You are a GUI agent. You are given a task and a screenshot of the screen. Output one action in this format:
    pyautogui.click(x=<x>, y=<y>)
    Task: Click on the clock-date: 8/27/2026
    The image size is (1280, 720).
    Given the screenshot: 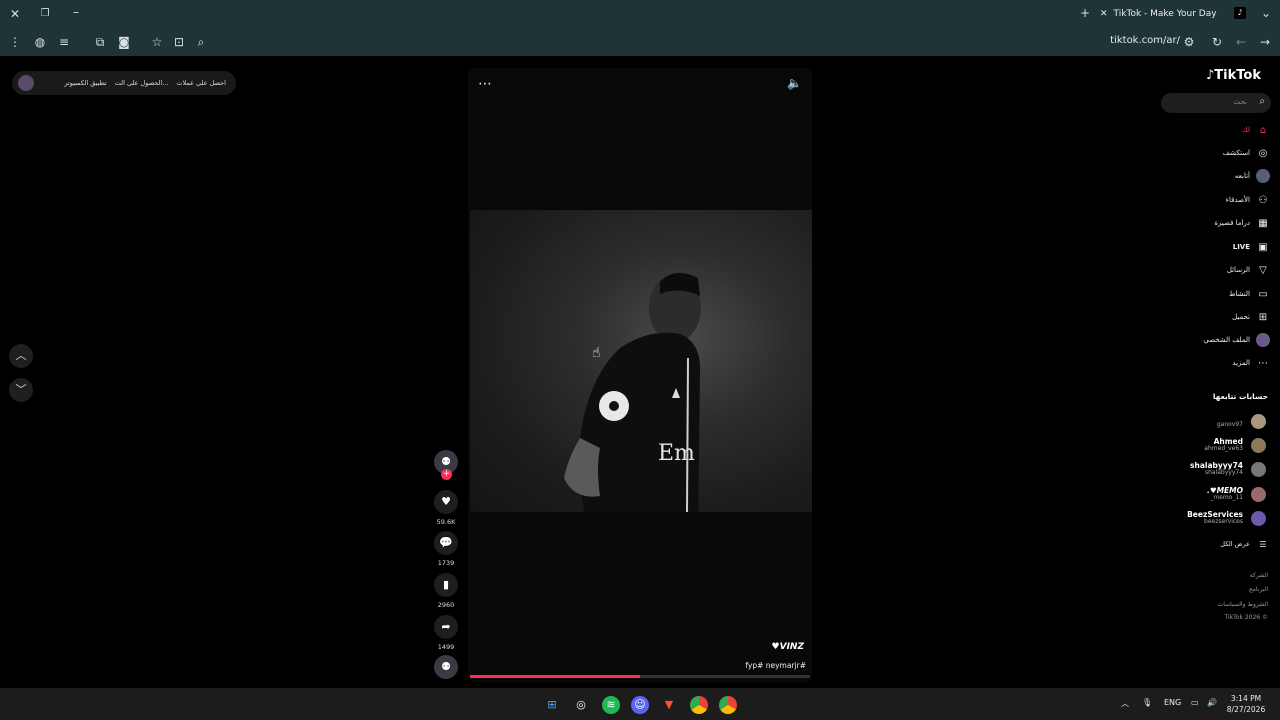 What is the action you would take?
    pyautogui.click(x=1246, y=709)
    